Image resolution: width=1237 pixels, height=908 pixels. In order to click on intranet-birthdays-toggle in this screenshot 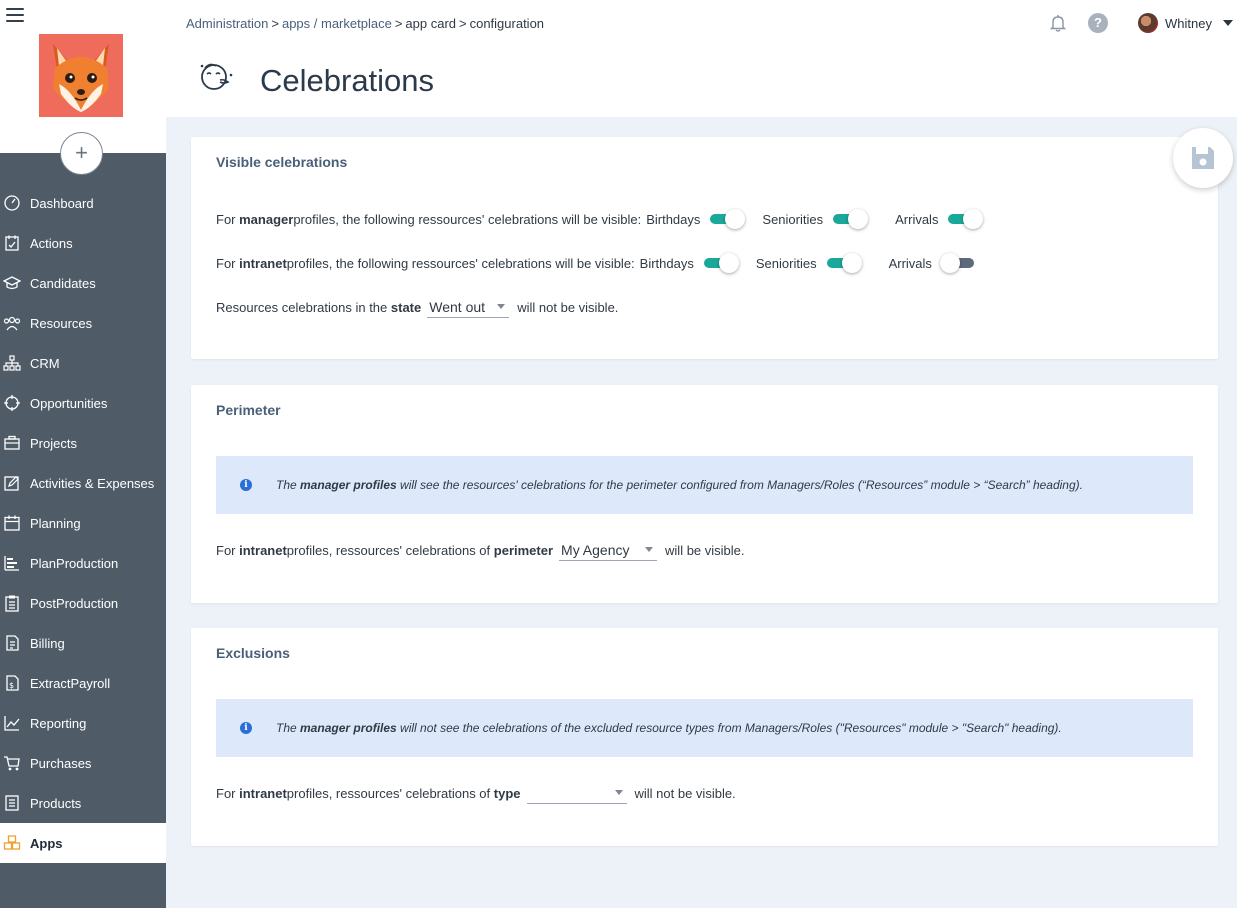, I will do `click(721, 263)`.